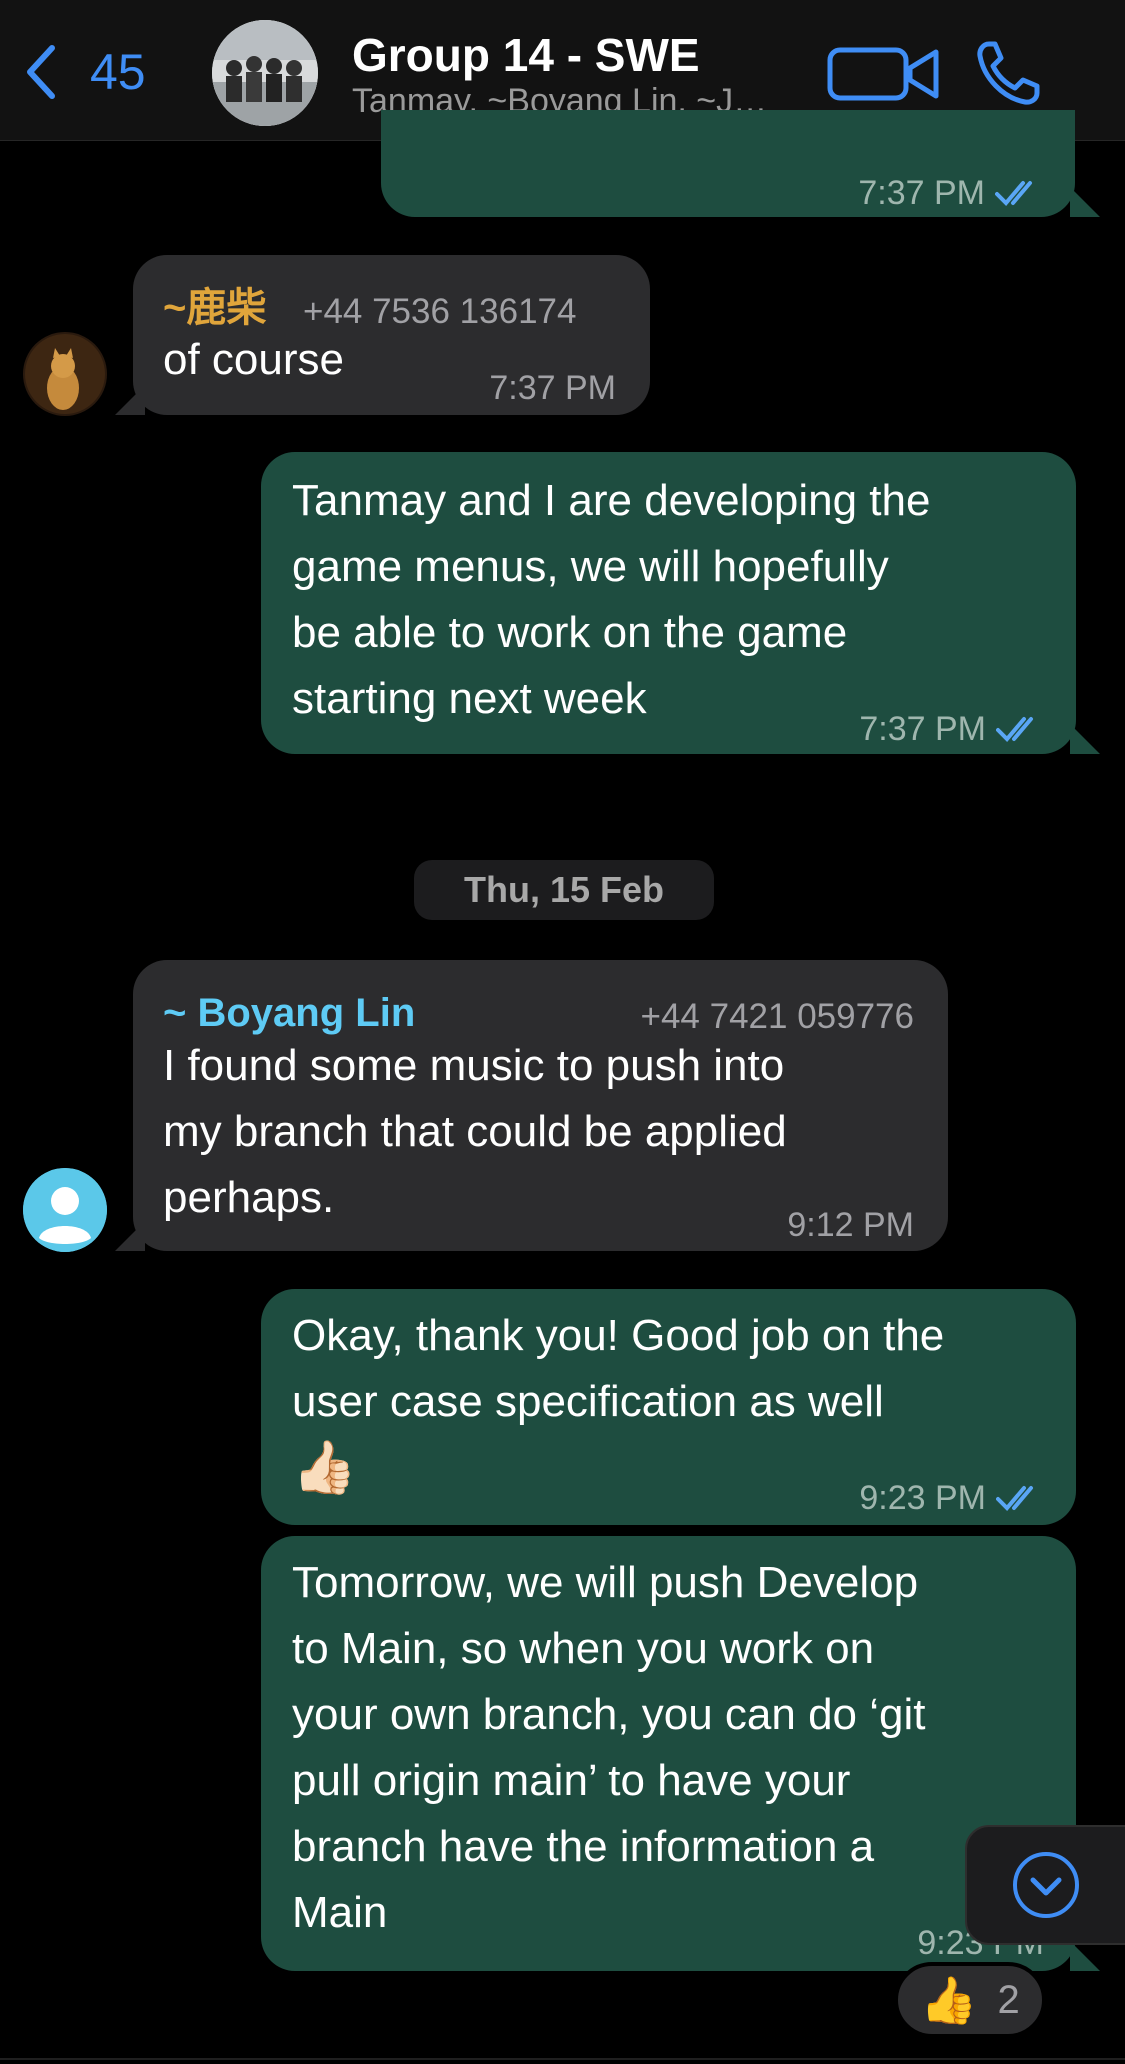 The image size is (1125, 2064). I want to click on message-line: your own branch, you can do ‘git, so click(609, 1714).